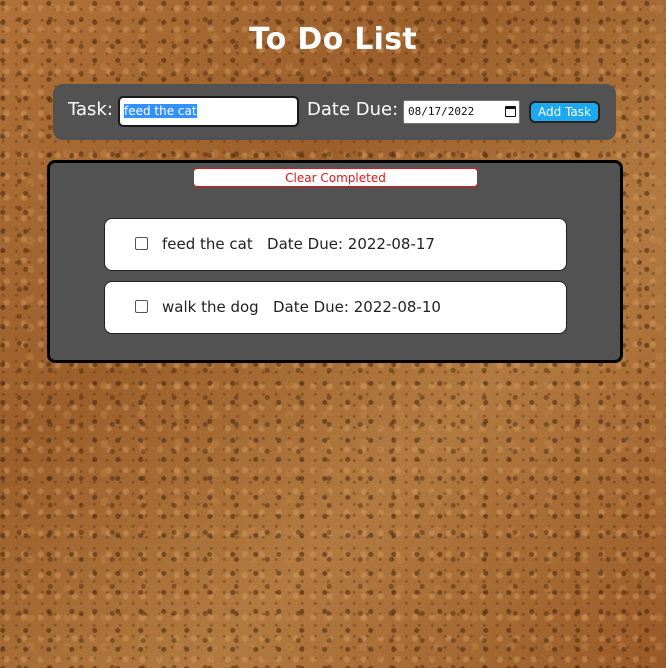 The image size is (666, 668). I want to click on task-due-date: Date Due: 2022-08-10, so click(357, 307).